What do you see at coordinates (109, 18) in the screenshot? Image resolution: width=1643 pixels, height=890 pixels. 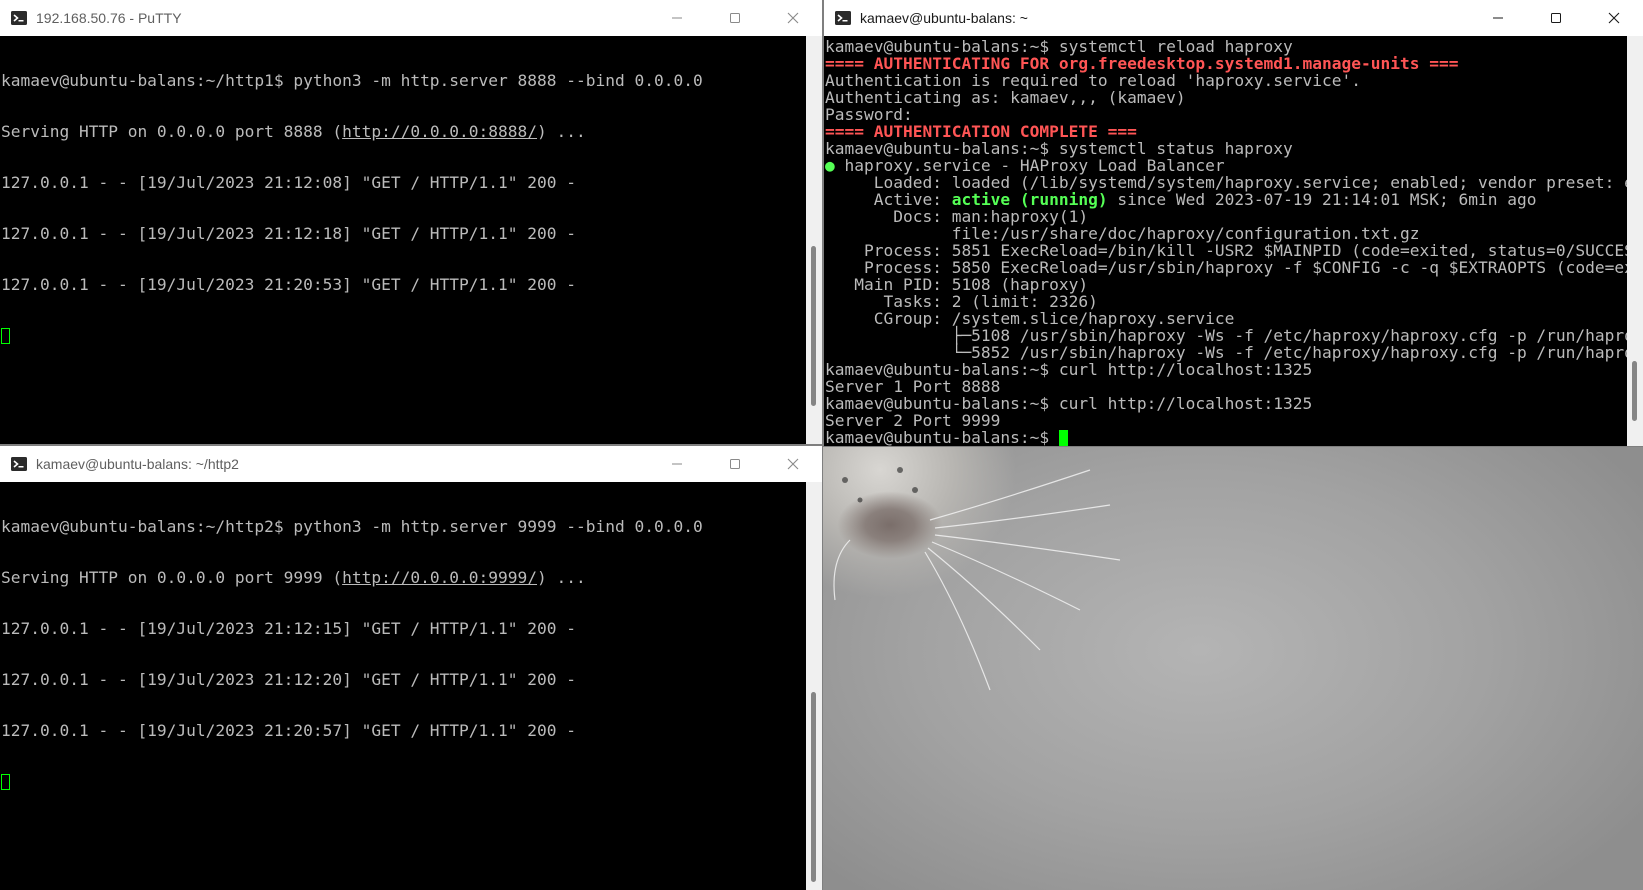 I see `window-title: 192.168.50.76 - PuTTY` at bounding box center [109, 18].